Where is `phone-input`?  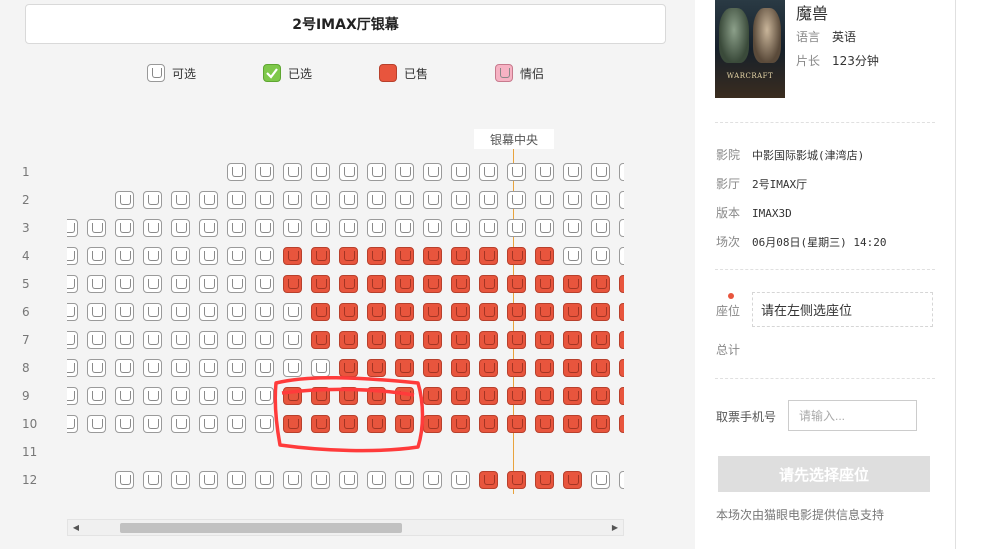
phone-input is located at coordinates (852, 415).